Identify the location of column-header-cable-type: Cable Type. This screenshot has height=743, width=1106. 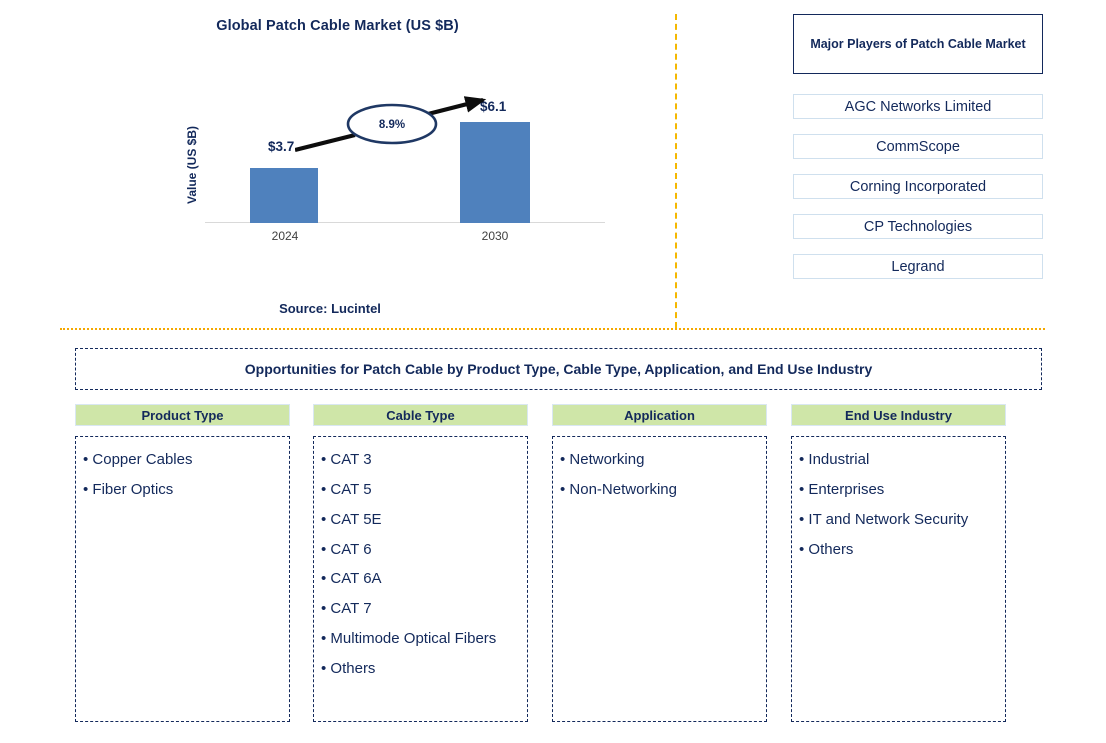
(420, 415).